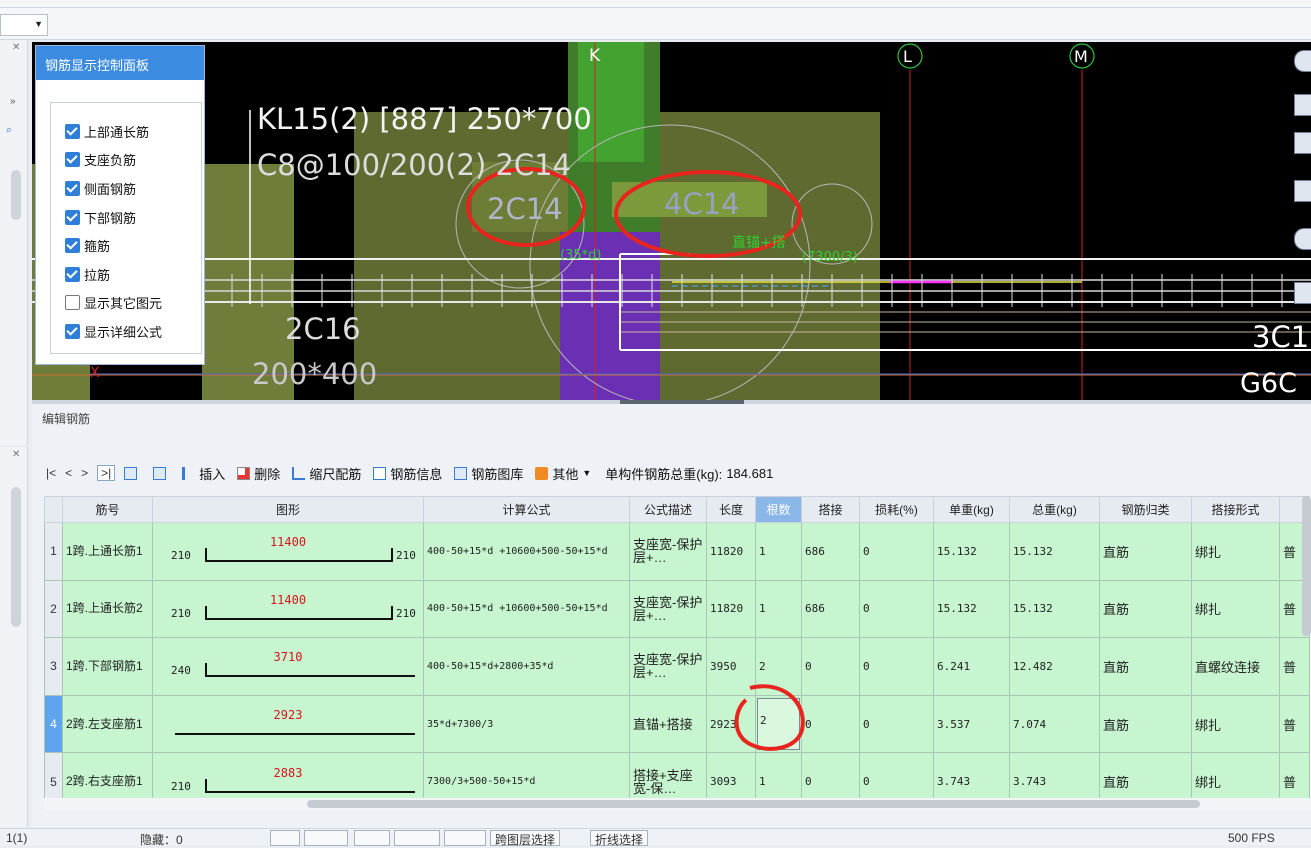  Describe the element at coordinates (563, 473) in the screenshot. I see `other-button: 其他 ▼` at that location.